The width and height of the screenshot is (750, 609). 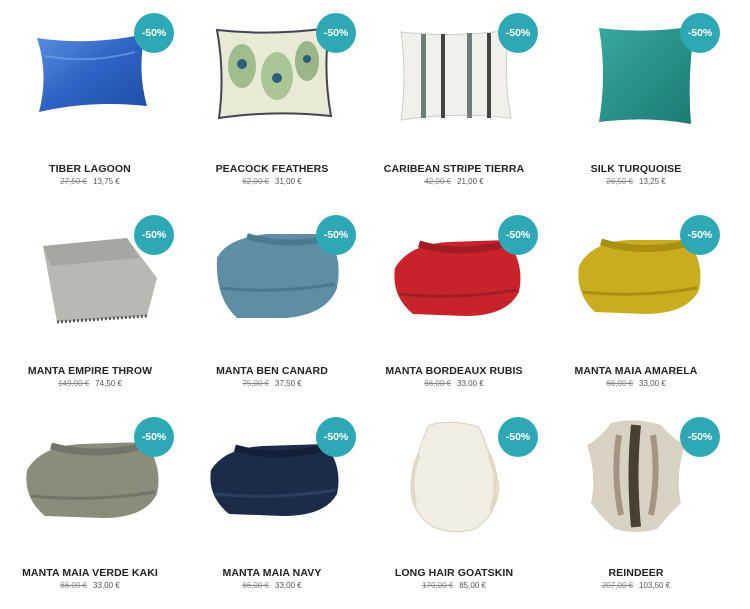 I want to click on old-price: 27,50 €, so click(x=73, y=181).